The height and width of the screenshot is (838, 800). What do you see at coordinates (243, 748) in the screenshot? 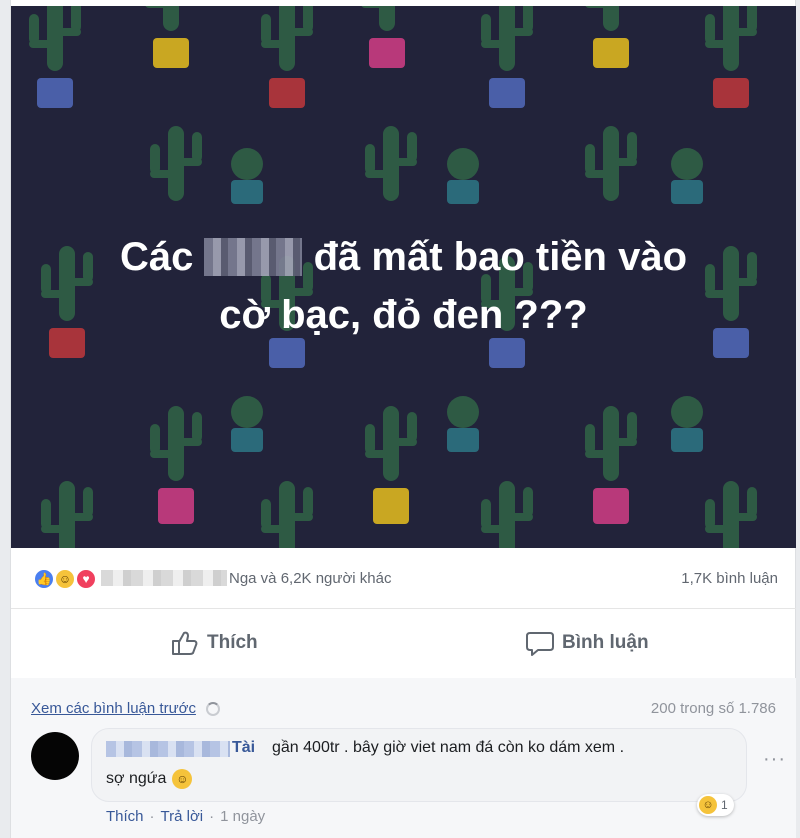
I see `commenter-name: Tài` at bounding box center [243, 748].